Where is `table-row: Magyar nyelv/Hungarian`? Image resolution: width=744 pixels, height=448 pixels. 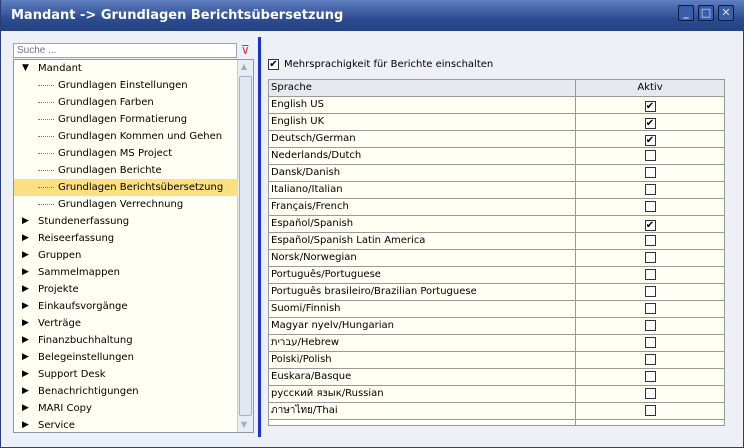 table-row: Magyar nyelv/Hungarian is located at coordinates (496, 326).